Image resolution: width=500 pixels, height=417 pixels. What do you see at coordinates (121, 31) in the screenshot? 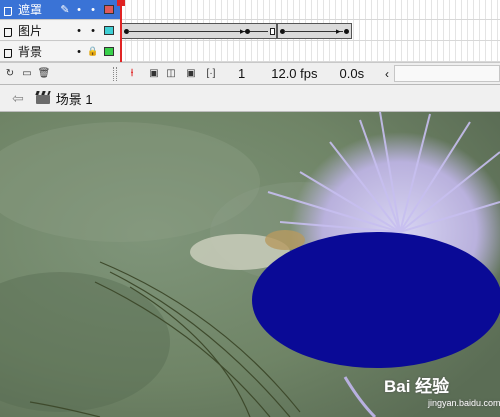
I see `playhead` at bounding box center [121, 31].